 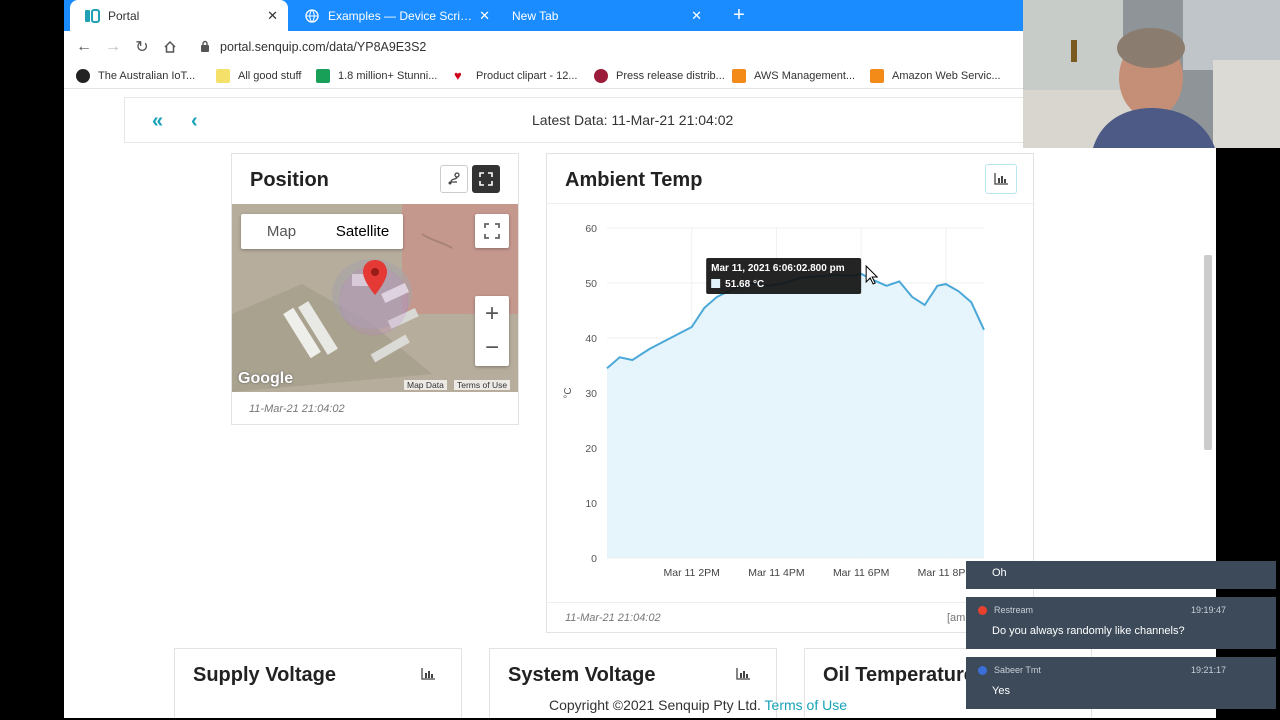 I want to click on map-terms-link: Terms of Use, so click(x=482, y=385).